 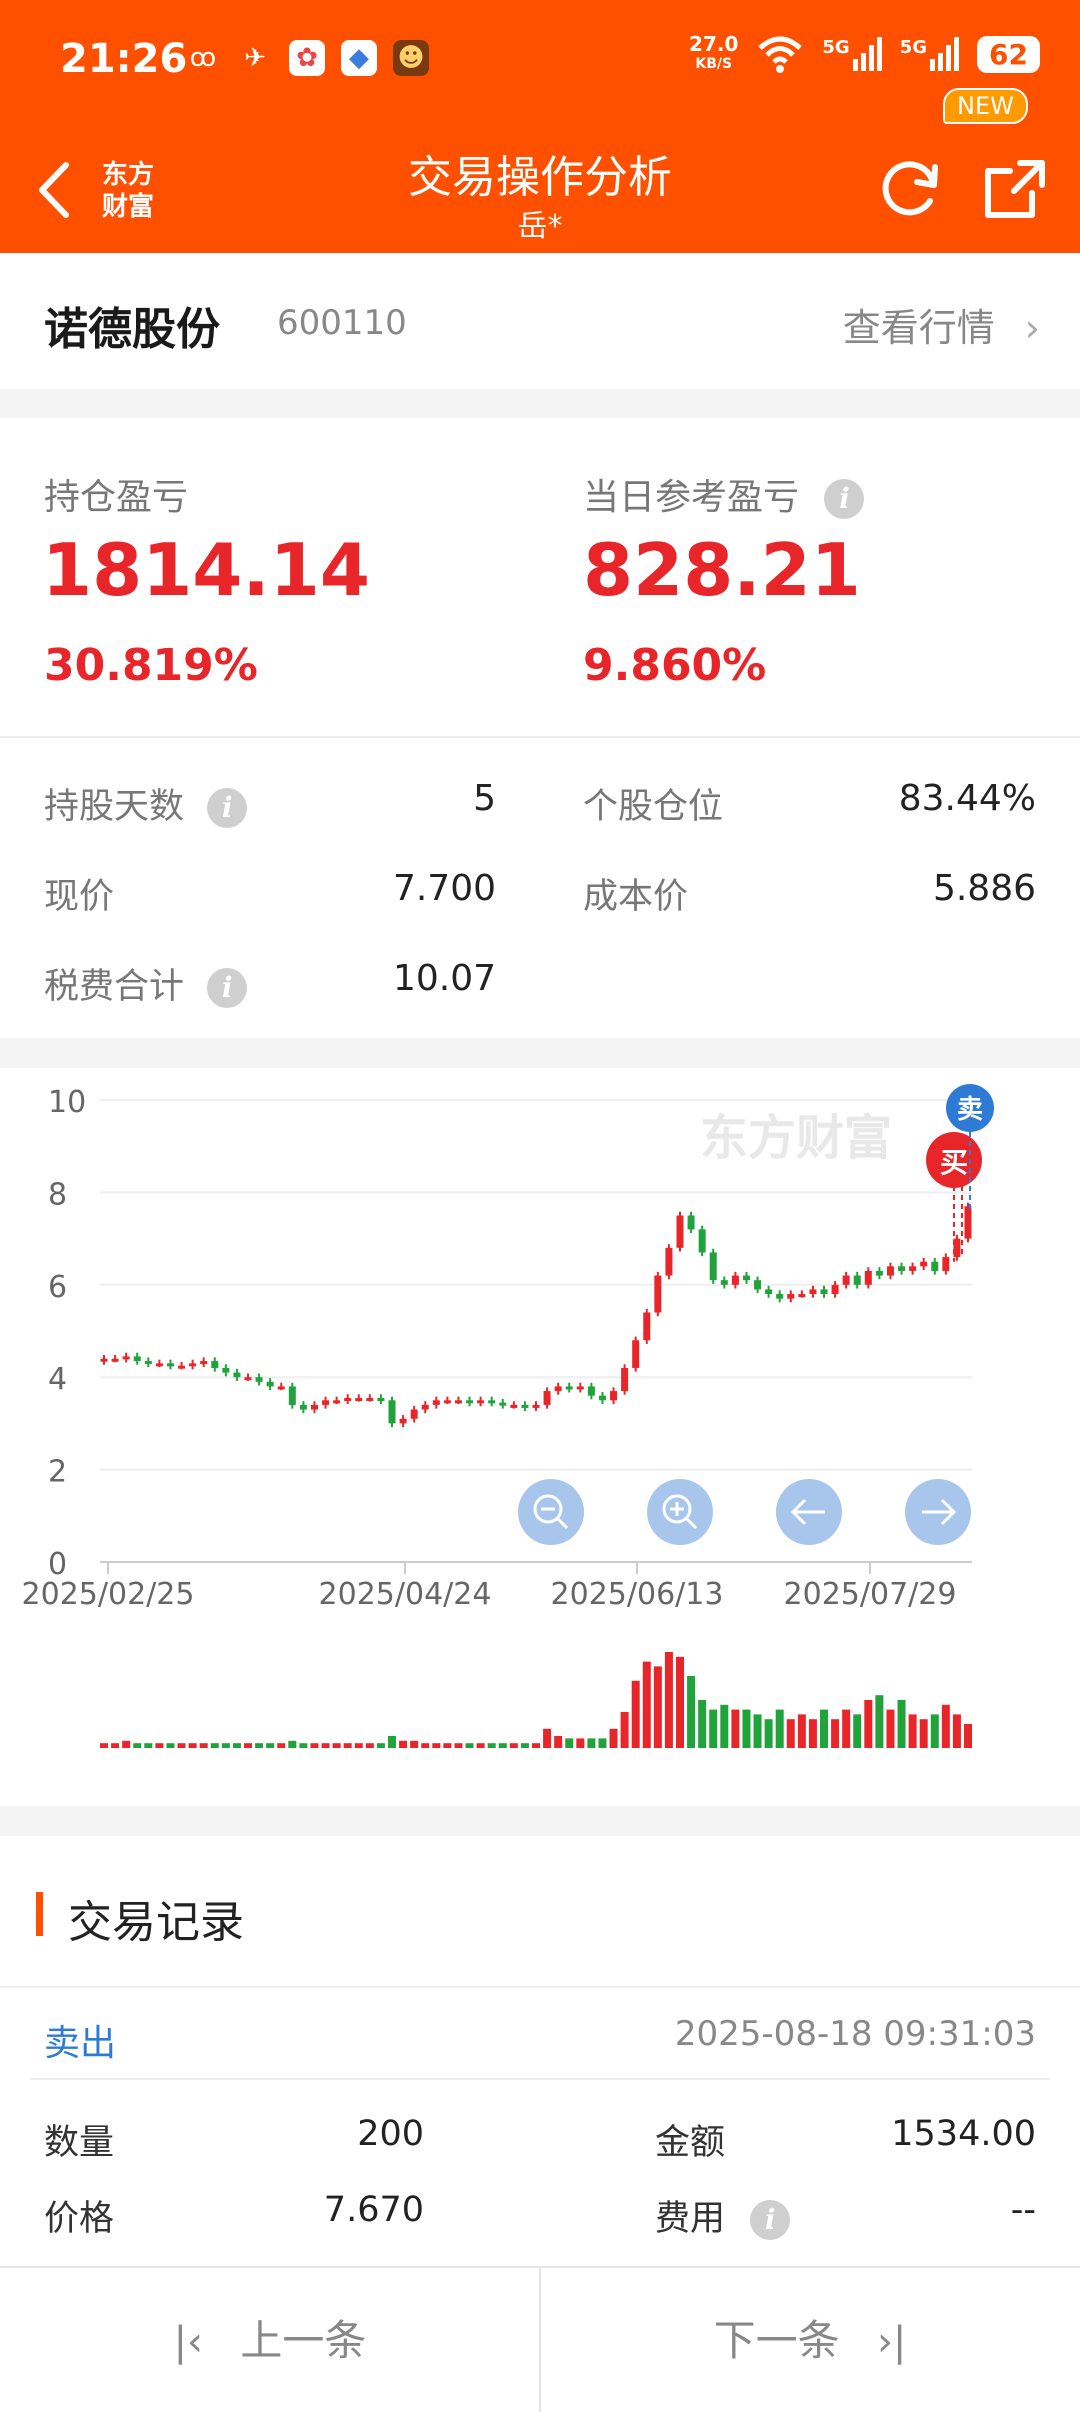 What do you see at coordinates (146, 803) in the screenshot?
I see `hold-days-label-wrap: 持股天数 i` at bounding box center [146, 803].